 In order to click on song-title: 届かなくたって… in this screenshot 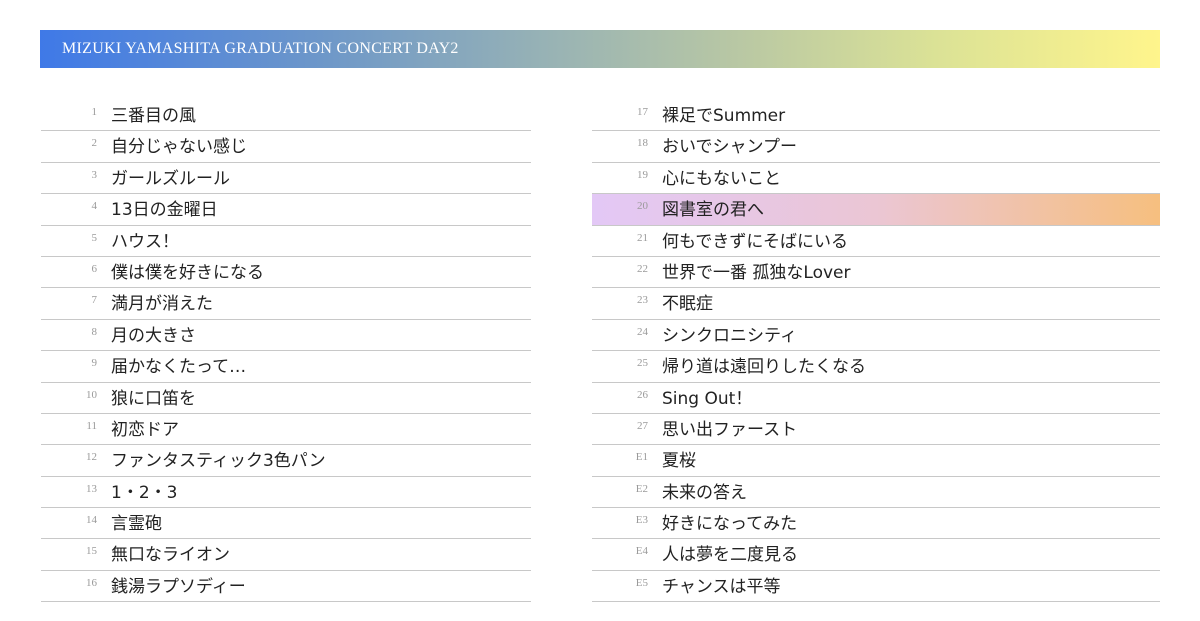, I will do `click(179, 367)`.